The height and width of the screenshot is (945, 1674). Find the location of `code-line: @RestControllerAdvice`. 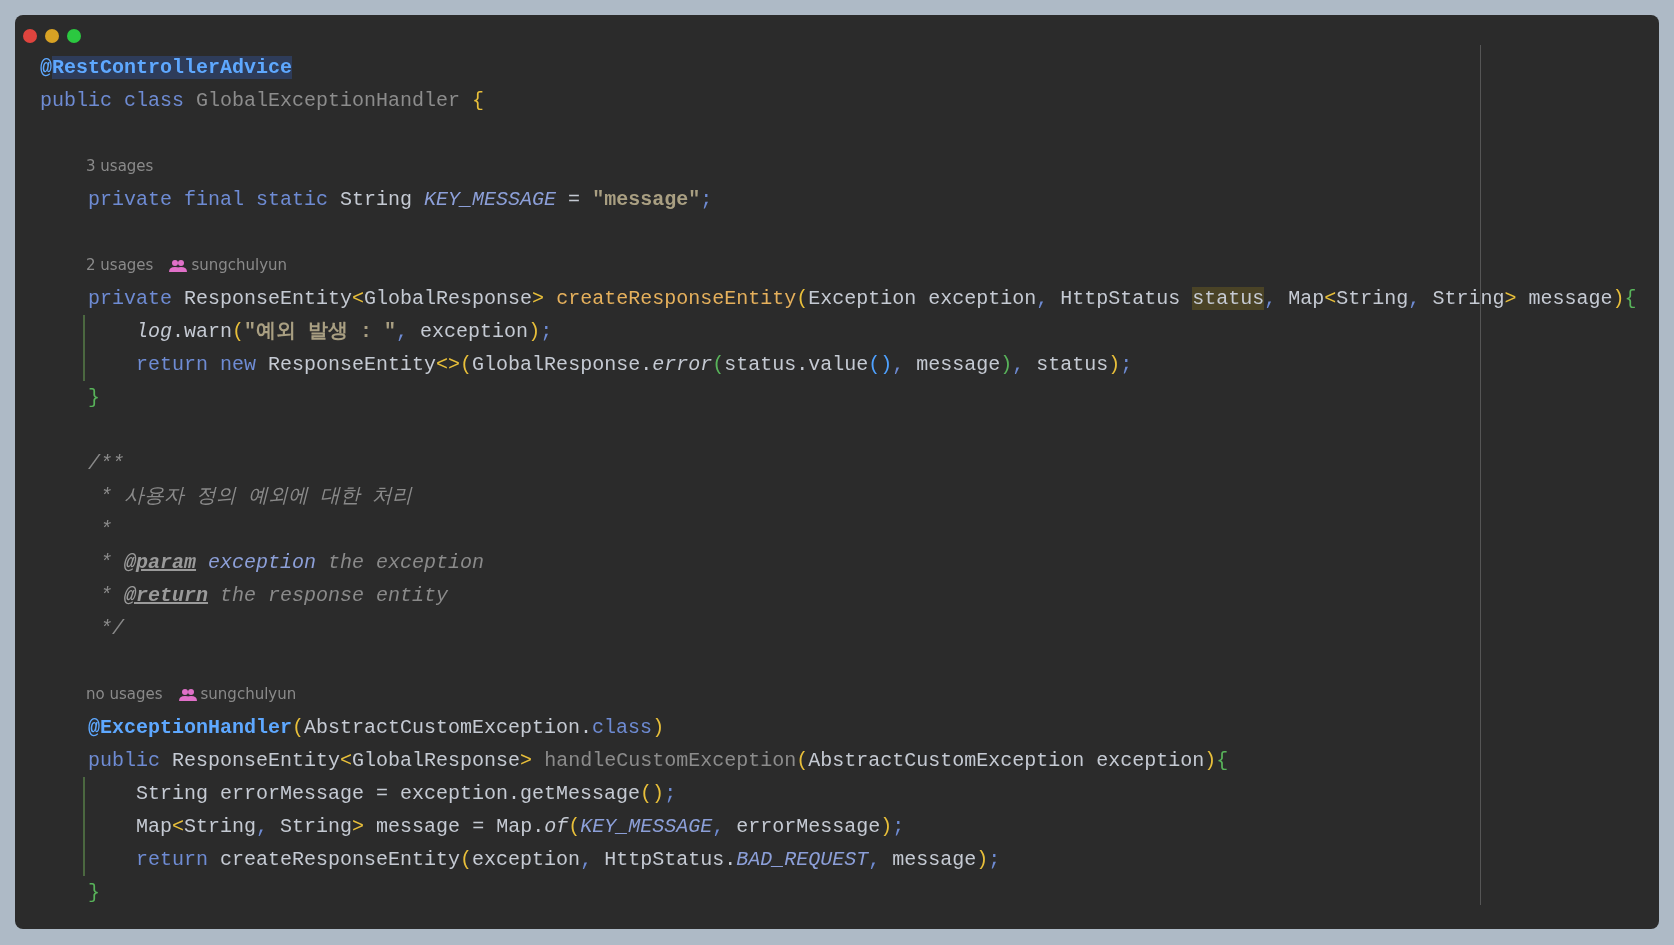

code-line: @RestControllerAdvice is located at coordinates (166, 68).